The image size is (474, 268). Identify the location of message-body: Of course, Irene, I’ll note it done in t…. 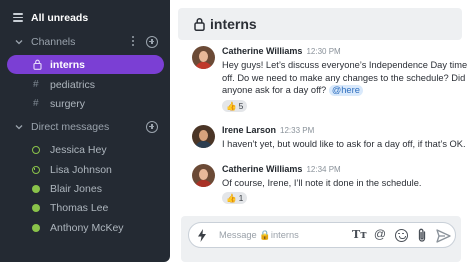
(346, 183).